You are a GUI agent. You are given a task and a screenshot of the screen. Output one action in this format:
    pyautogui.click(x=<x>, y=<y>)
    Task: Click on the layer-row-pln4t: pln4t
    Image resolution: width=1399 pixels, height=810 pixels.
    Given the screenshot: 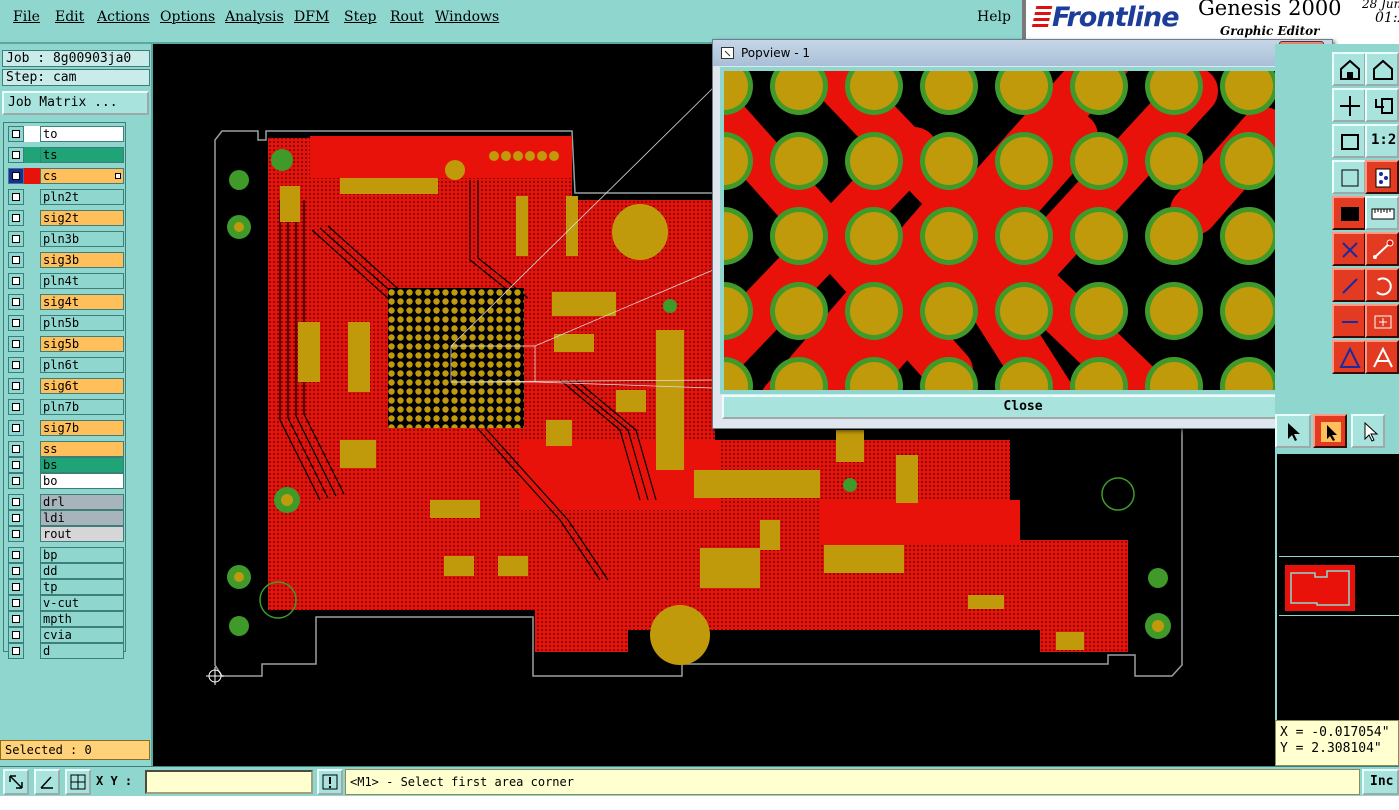 What is the action you would take?
    pyautogui.click(x=65, y=281)
    